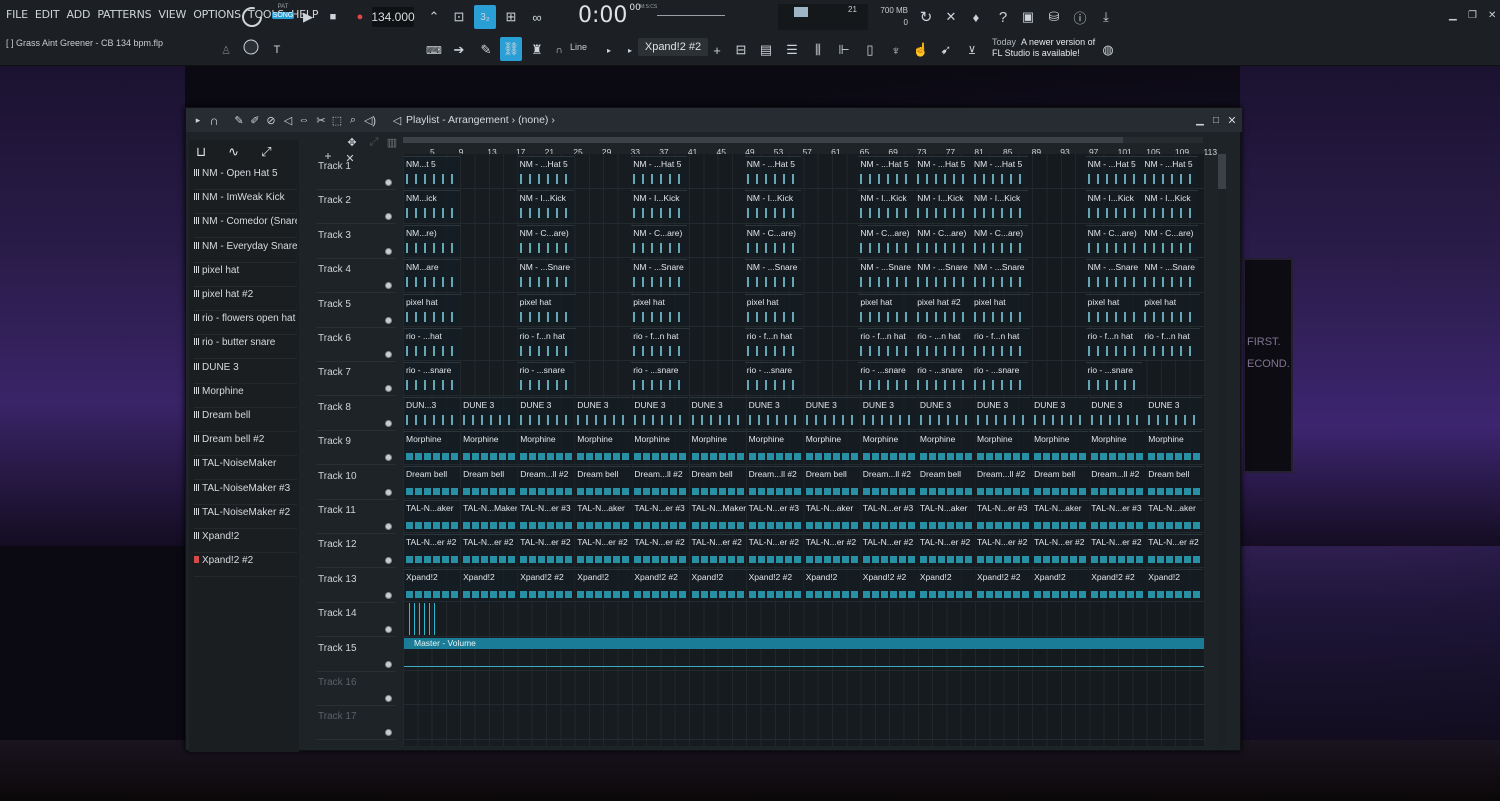  I want to click on save-icon: ▣, so click(1028, 17).